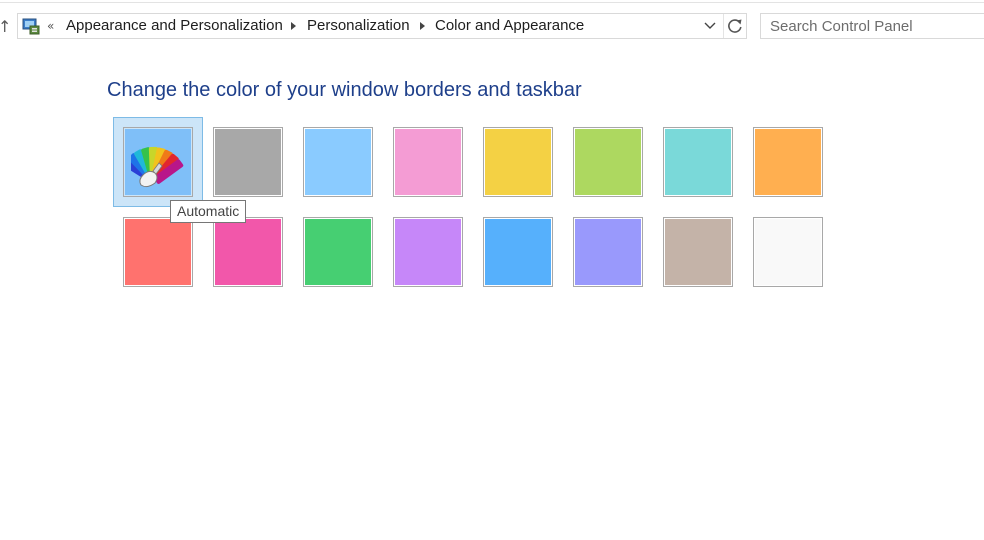  I want to click on breadcrumb-overflow-button: «, so click(50, 26).